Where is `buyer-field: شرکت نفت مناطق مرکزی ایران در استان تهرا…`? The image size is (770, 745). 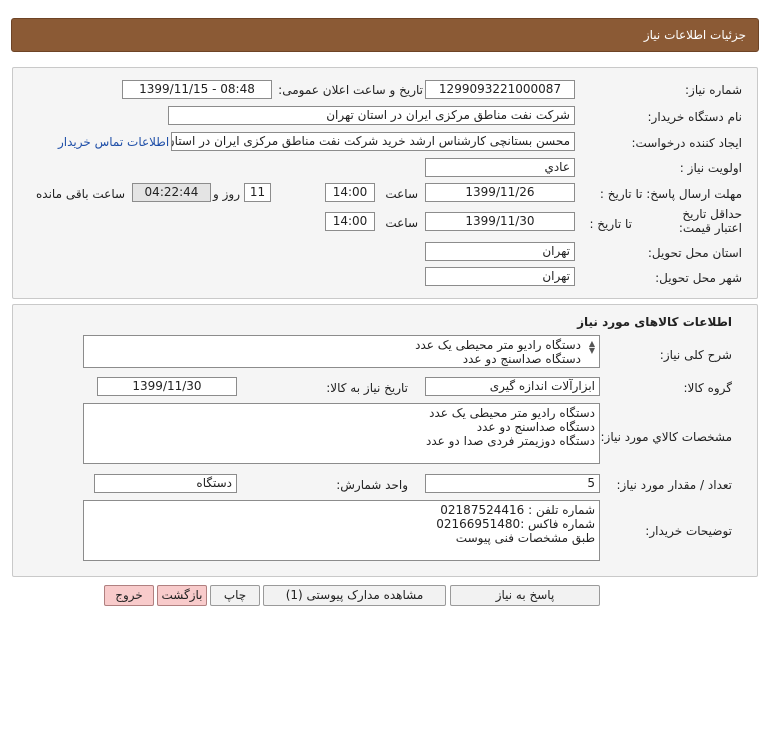
buyer-field: شرکت نفت مناطق مرکزی ایران در استان تهرا… is located at coordinates (371, 115).